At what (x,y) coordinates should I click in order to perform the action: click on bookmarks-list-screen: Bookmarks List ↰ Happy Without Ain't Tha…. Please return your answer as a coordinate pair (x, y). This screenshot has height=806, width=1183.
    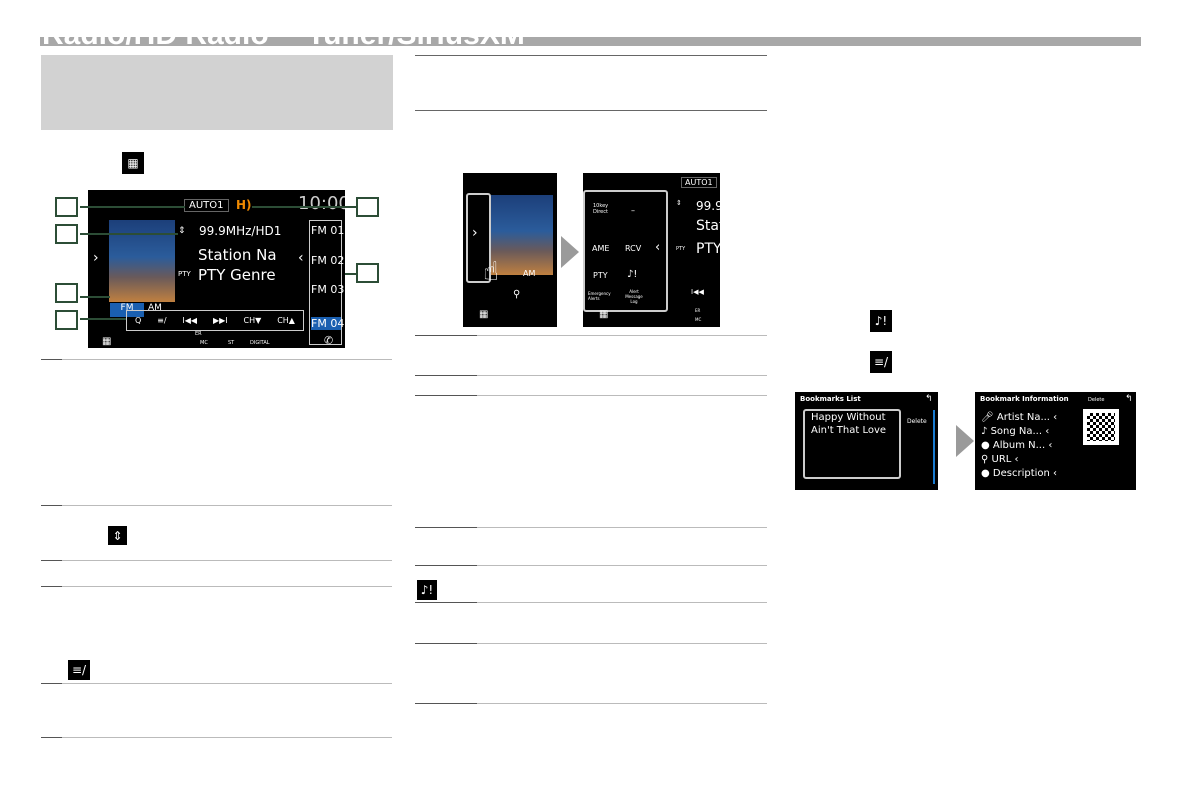
    Looking at the image, I should click on (865, 441).